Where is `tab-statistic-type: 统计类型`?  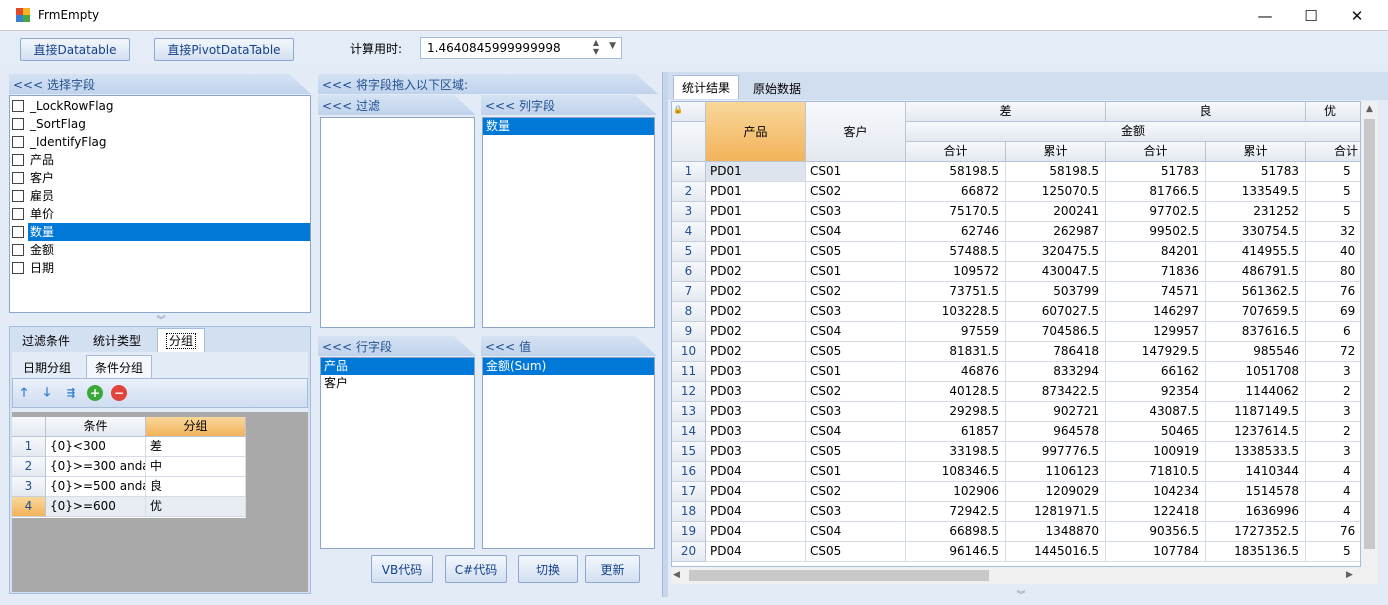
tab-statistic-type: 统计类型 is located at coordinates (117, 340).